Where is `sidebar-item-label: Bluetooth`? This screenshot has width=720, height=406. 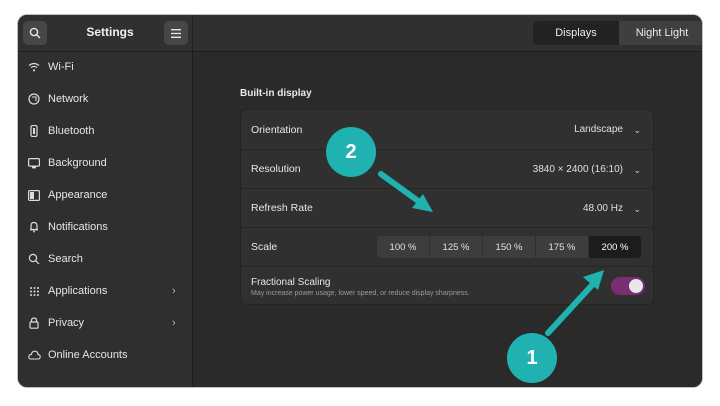
sidebar-item-label: Bluetooth is located at coordinates (71, 131).